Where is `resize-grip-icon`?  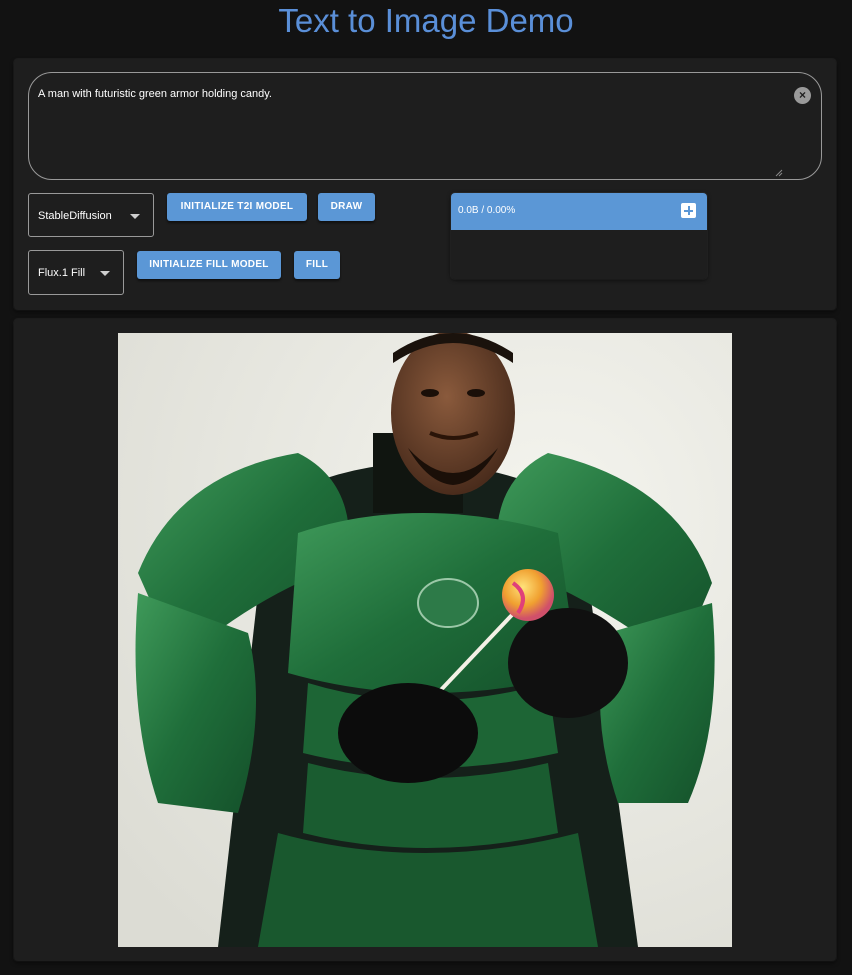 resize-grip-icon is located at coordinates (779, 173).